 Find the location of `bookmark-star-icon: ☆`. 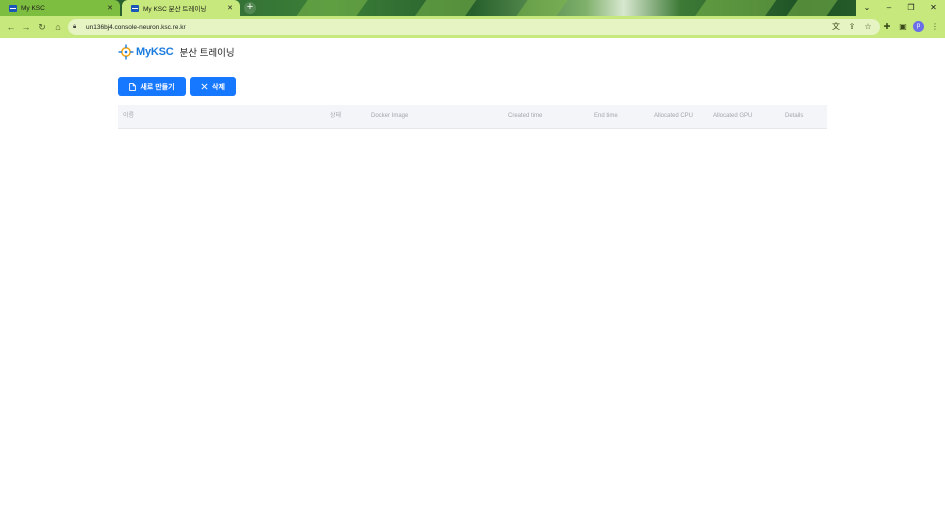

bookmark-star-icon: ☆ is located at coordinates (868, 27).